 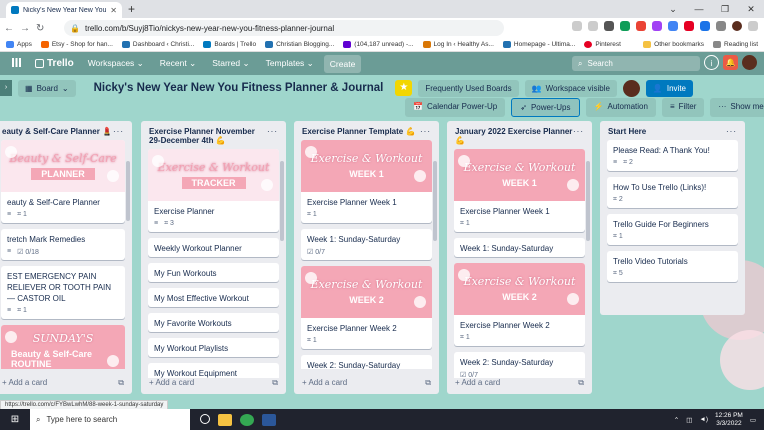 I want to click on card: Trello Video Tutorials ⌗ 5, so click(x=672, y=266).